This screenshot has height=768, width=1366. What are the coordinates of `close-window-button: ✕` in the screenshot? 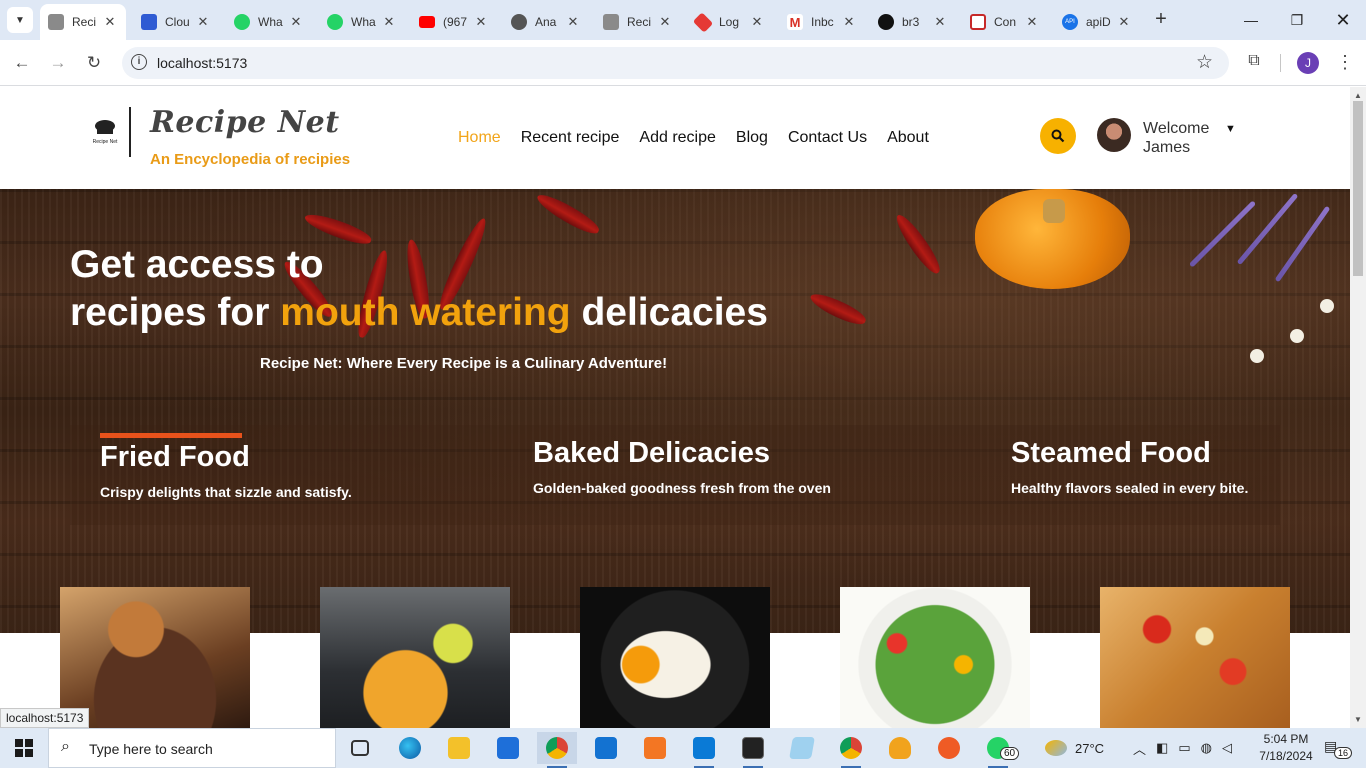 It's located at (1343, 20).